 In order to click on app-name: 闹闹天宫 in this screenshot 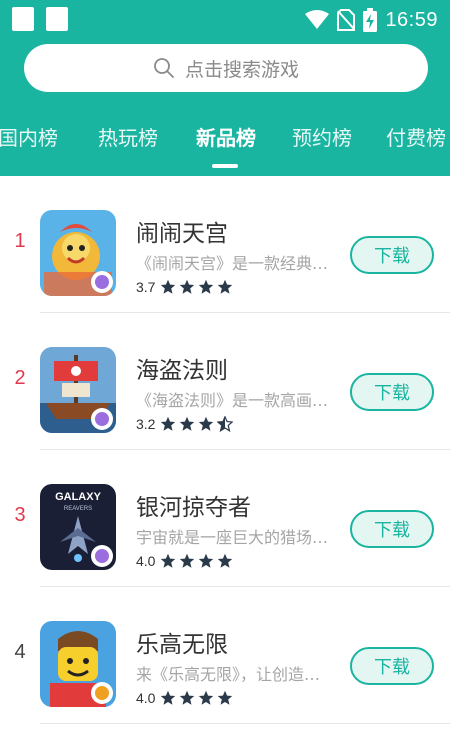, I will do `click(182, 234)`.